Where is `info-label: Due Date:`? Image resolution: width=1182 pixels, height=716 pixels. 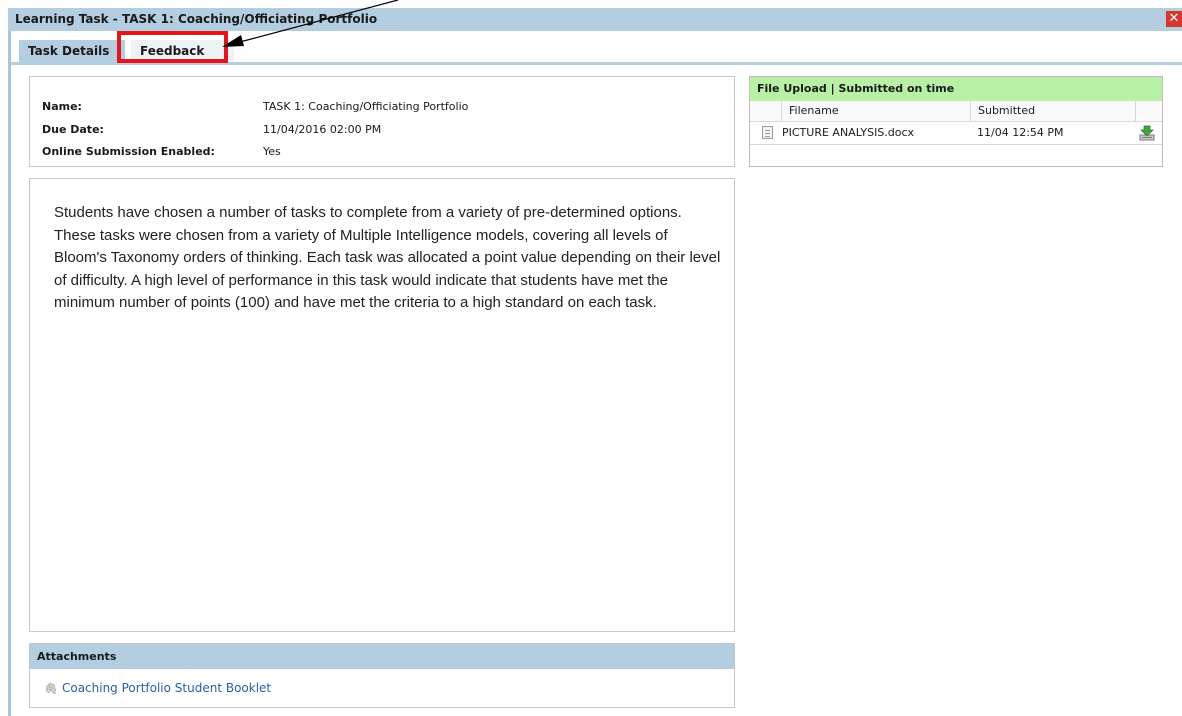
info-label: Due Date: is located at coordinates (73, 129).